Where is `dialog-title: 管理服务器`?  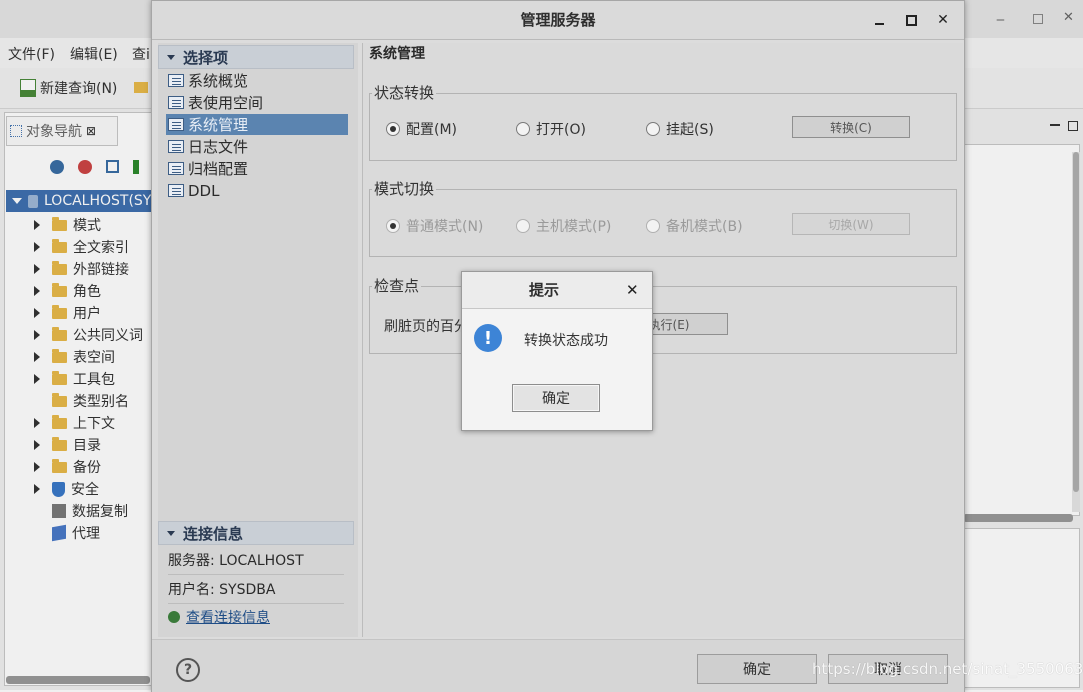 dialog-title: 管理服务器 is located at coordinates (558, 20).